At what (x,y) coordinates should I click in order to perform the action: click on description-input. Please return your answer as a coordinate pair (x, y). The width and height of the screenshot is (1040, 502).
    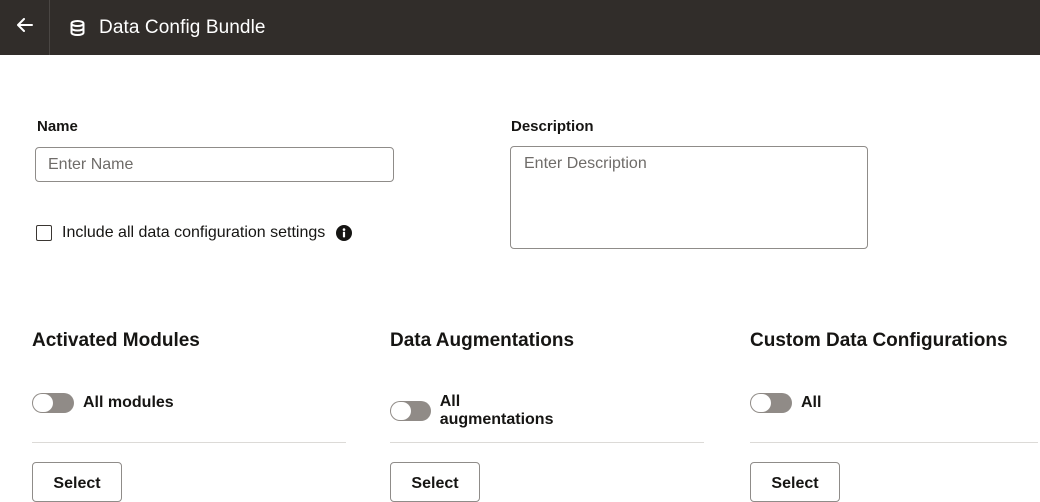
    Looking at the image, I should click on (689, 197).